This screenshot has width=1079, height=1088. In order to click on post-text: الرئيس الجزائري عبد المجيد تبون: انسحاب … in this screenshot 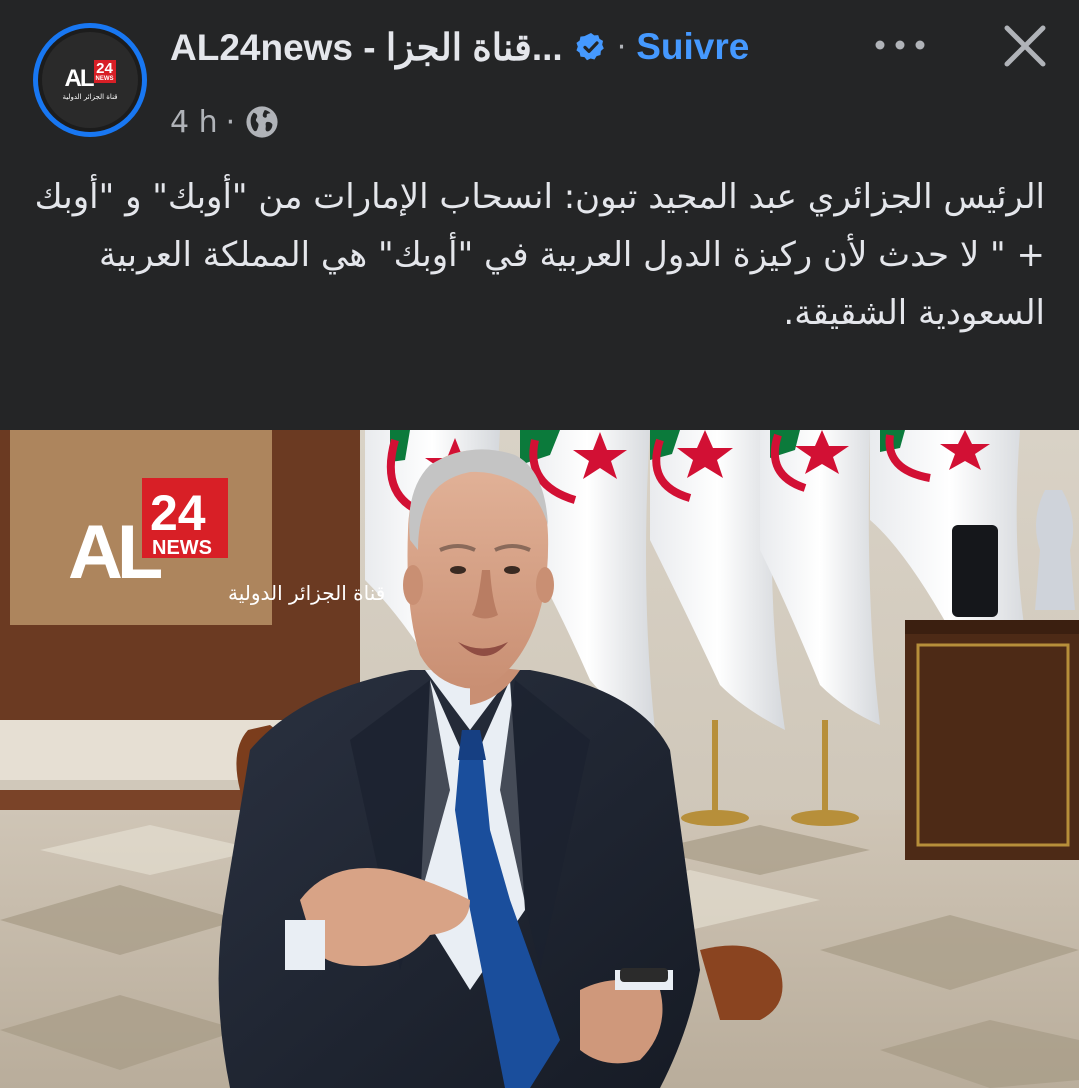, I will do `click(539, 255)`.